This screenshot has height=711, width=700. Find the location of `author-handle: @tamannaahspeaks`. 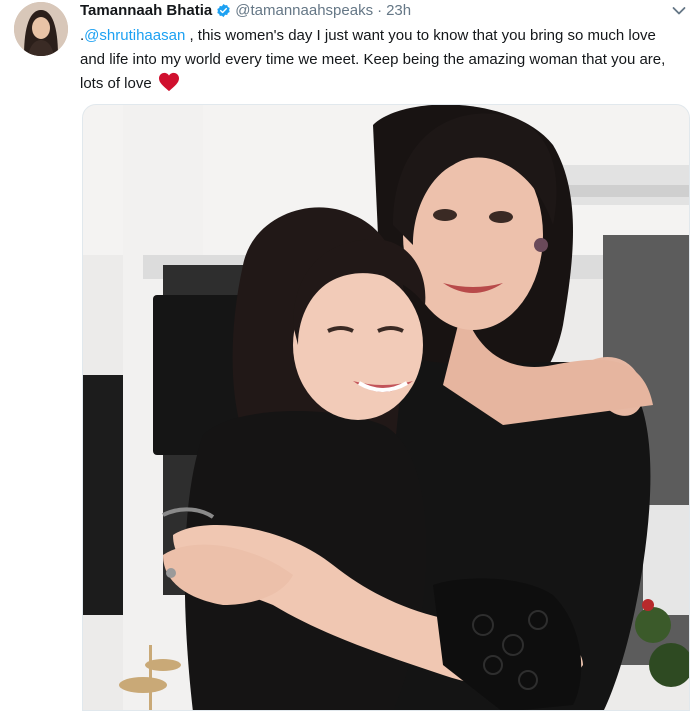

author-handle: @tamannaahspeaks is located at coordinates (304, 10).